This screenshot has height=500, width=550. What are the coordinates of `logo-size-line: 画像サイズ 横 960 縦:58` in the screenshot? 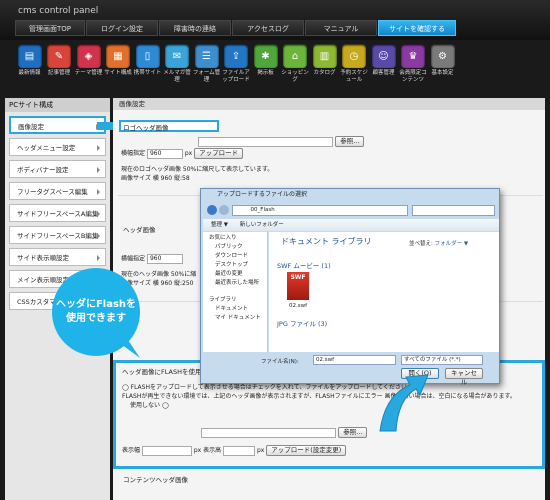 It's located at (155, 178).